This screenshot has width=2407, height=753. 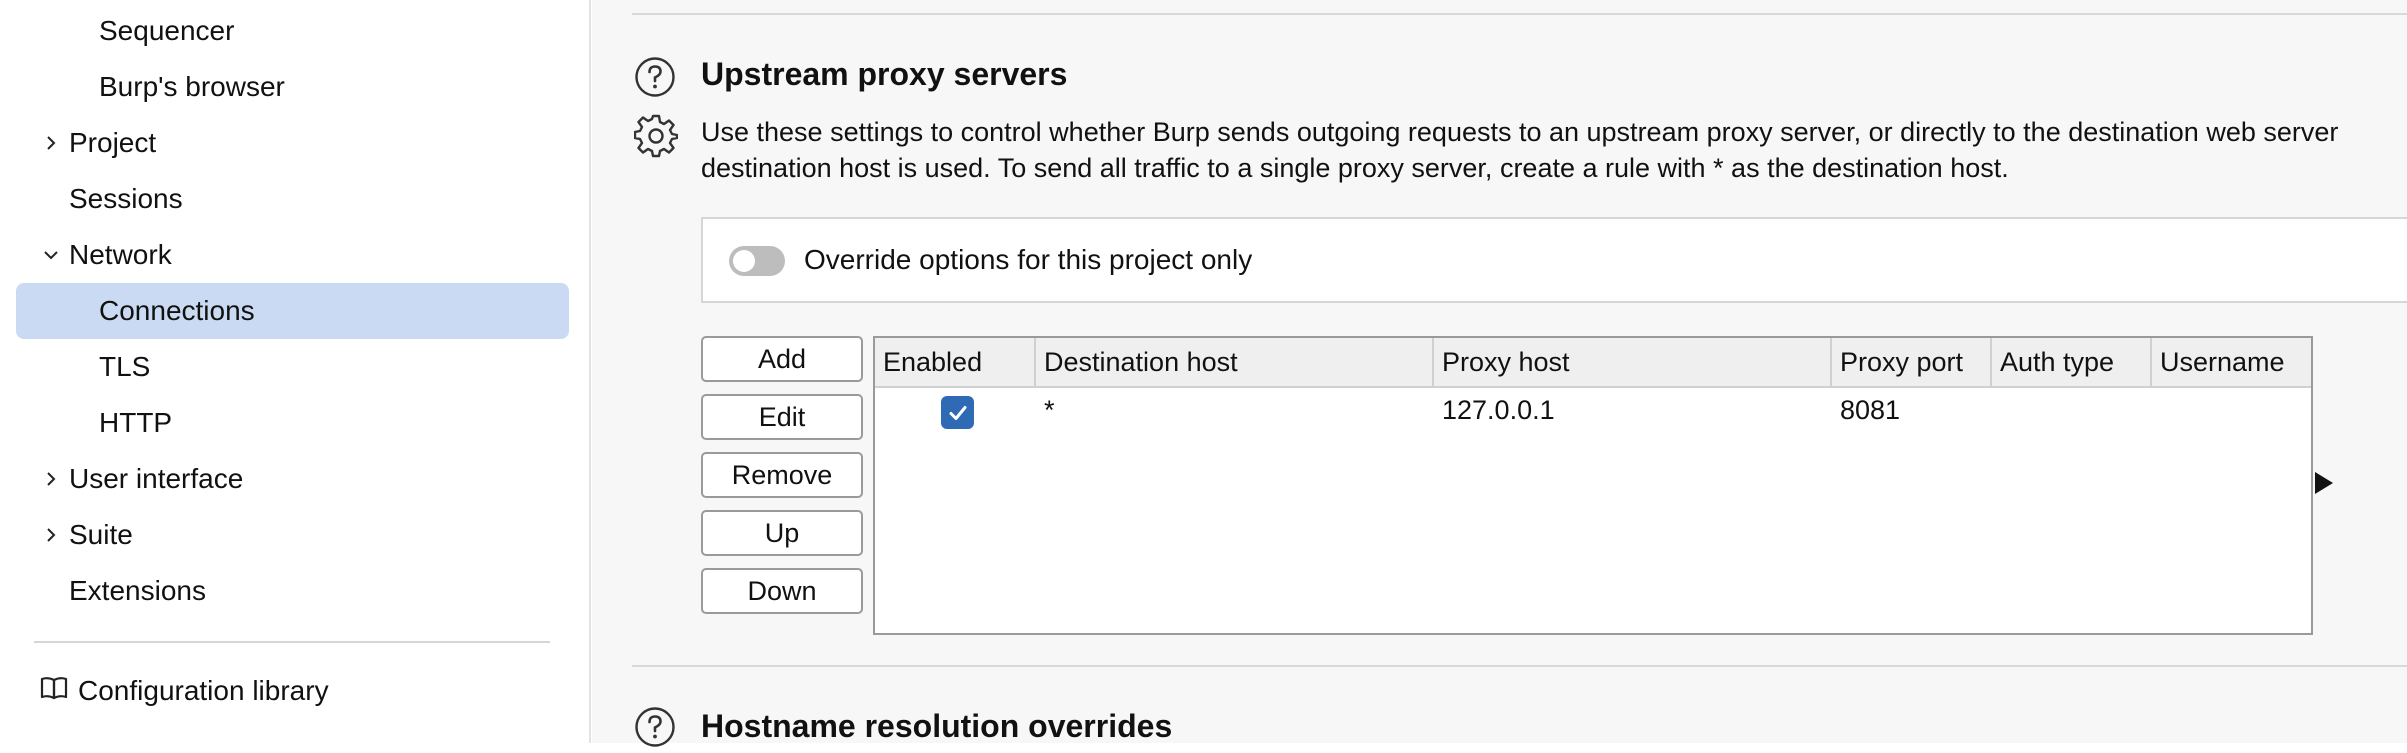 I want to click on cell-proxy-port: 8081, so click(x=1870, y=410).